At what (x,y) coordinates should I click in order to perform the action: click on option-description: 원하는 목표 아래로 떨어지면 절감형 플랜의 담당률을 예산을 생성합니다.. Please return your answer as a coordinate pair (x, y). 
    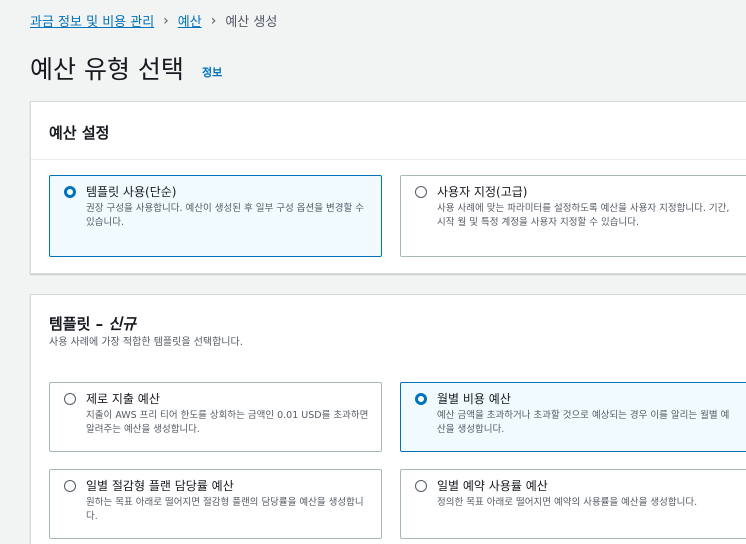
    Looking at the image, I should click on (225, 509).